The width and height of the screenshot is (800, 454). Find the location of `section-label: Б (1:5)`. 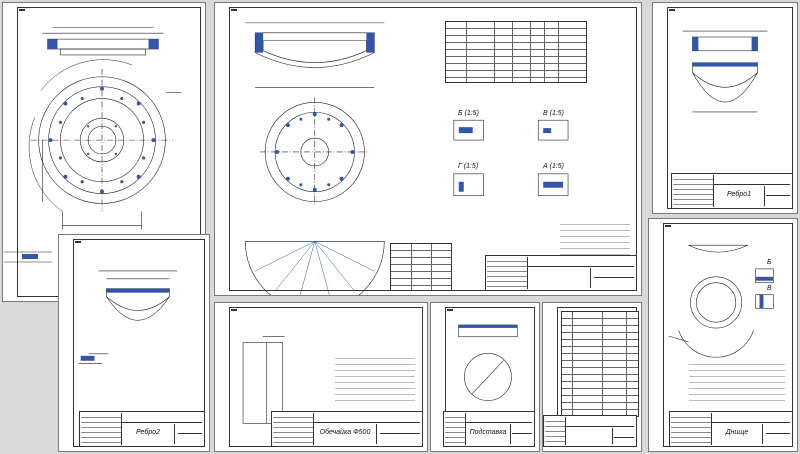

section-label: Б (1:5) is located at coordinates (468, 113).